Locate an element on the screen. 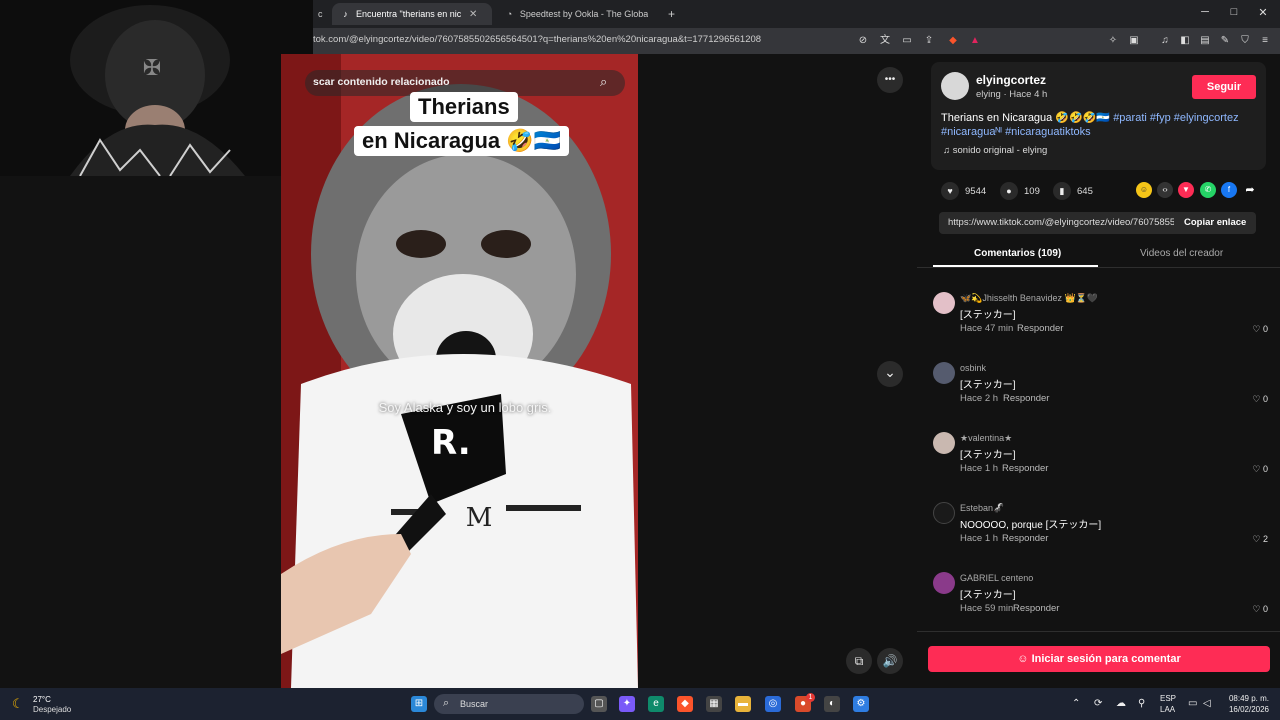 This screenshot has height=720, width=1280. clock-time: 08:49 p. m. is located at coordinates (1249, 698).